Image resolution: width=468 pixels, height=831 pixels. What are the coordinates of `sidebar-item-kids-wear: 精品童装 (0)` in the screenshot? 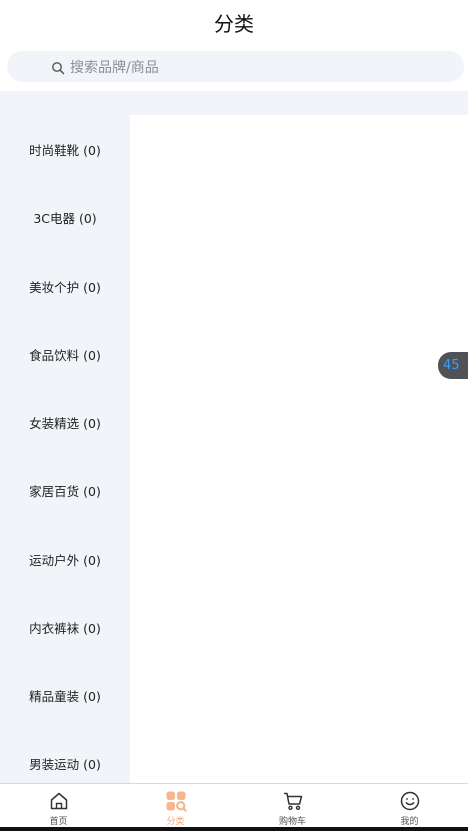 It's located at (65, 695).